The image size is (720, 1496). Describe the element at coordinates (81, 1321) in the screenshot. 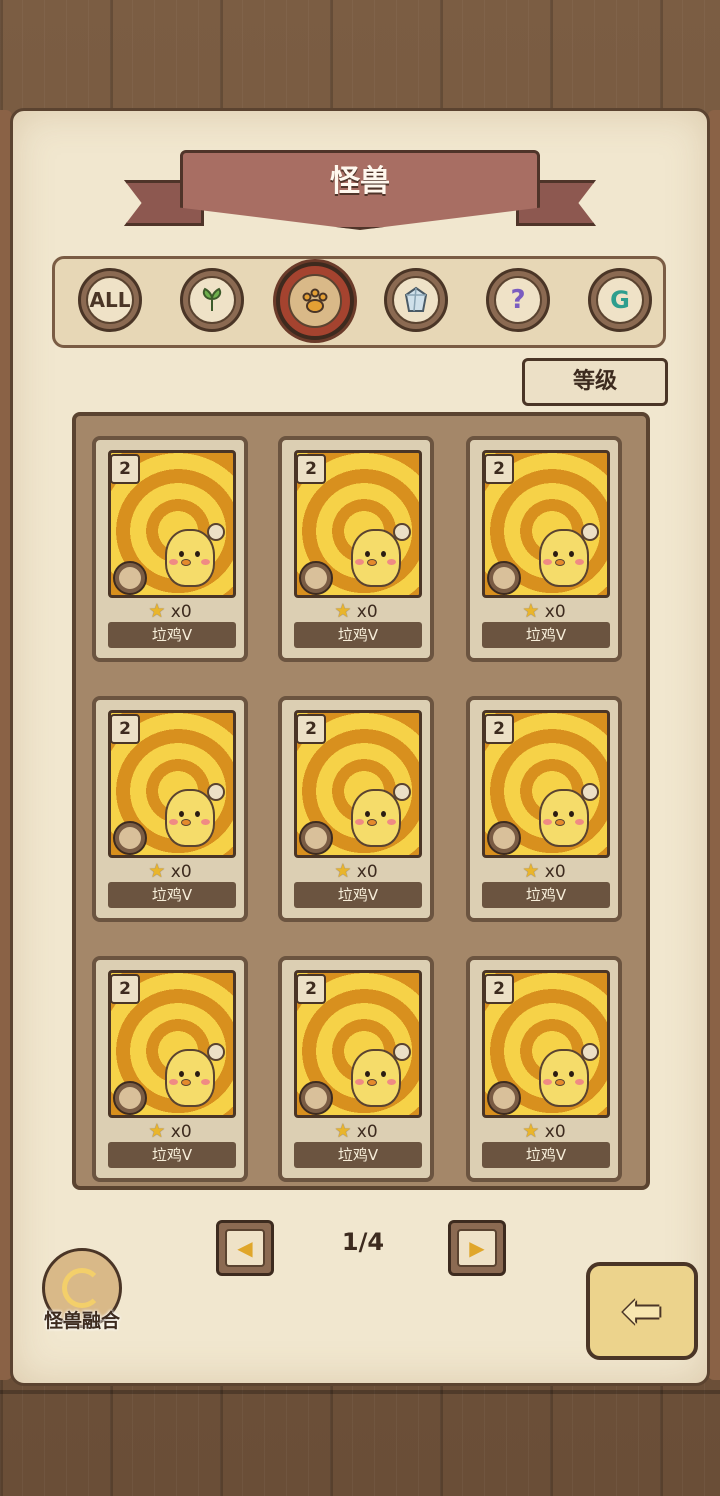

I see `fusion-label: 怪兽融合` at that location.